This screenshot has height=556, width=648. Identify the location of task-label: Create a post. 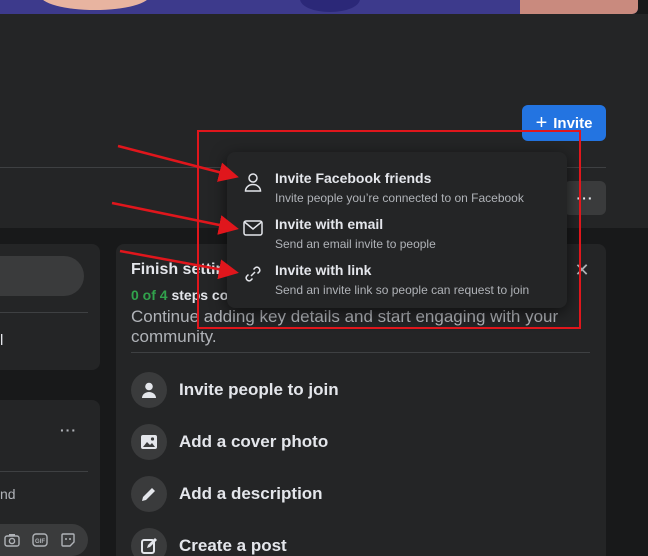
(233, 545).